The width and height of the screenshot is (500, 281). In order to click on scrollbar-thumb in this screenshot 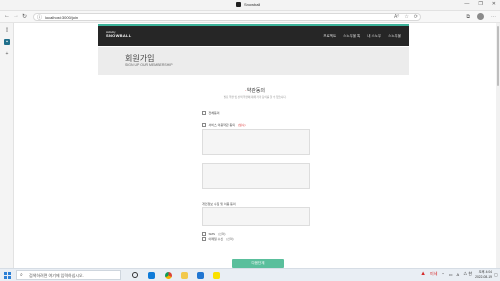, I will do `click(498, 56)`.